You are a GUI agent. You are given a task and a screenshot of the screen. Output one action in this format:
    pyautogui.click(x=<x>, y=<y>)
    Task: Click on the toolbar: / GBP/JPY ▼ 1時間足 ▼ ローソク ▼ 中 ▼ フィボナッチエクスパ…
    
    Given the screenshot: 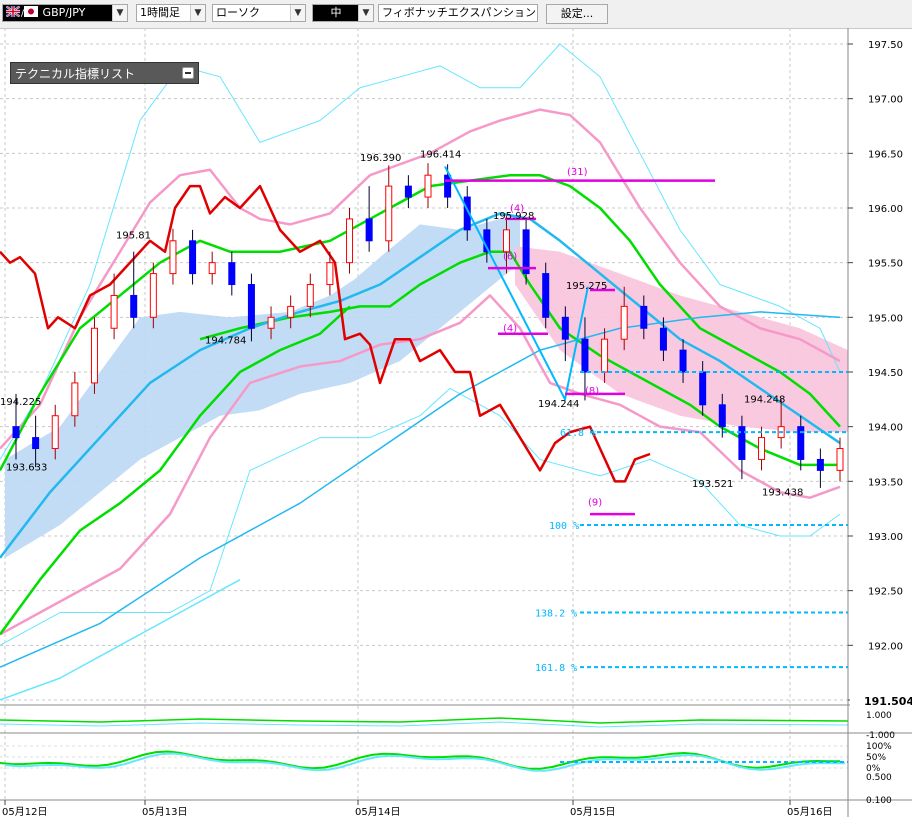 What is the action you would take?
    pyautogui.click(x=456, y=14)
    